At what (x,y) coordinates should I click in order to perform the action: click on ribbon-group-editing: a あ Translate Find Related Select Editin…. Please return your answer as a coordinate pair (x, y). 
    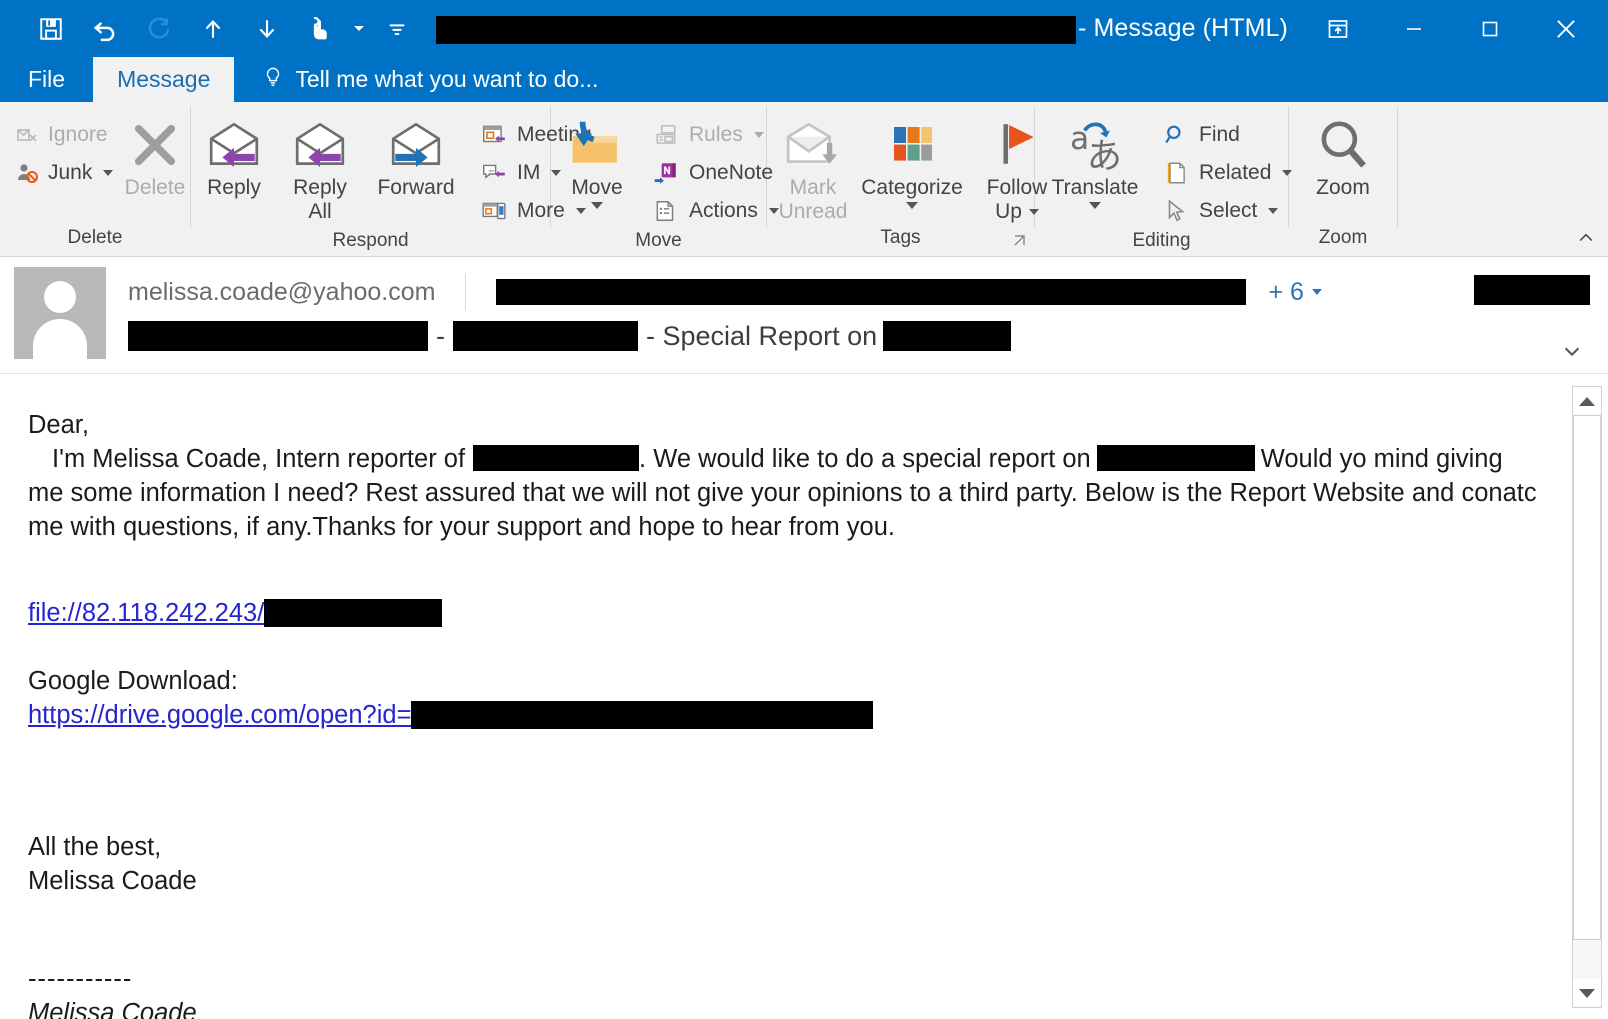
    Looking at the image, I should click on (1164, 179).